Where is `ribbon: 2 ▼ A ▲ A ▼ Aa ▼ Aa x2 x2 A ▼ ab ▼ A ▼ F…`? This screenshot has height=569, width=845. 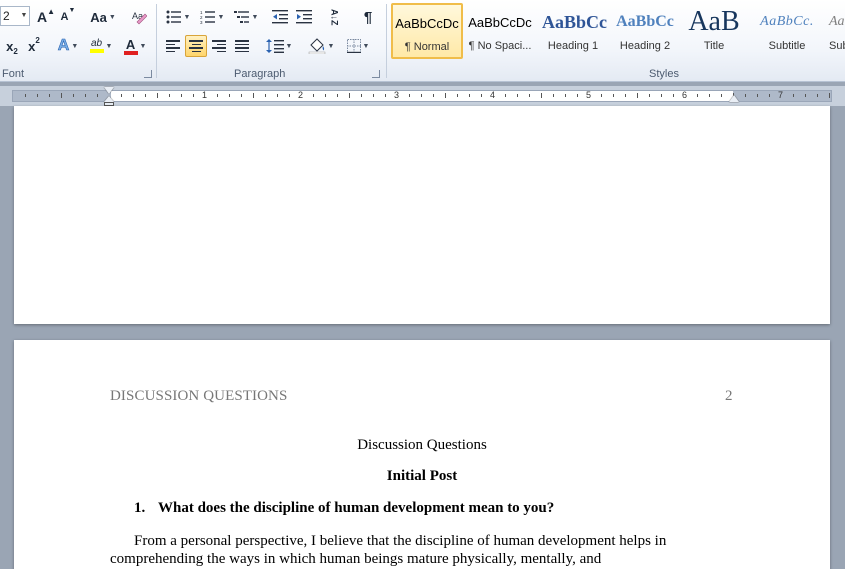
ribbon: 2 ▼ A ▲ A ▼ Aa ▼ Aa x2 x2 A ▼ ab ▼ A ▼ F… is located at coordinates (422, 41).